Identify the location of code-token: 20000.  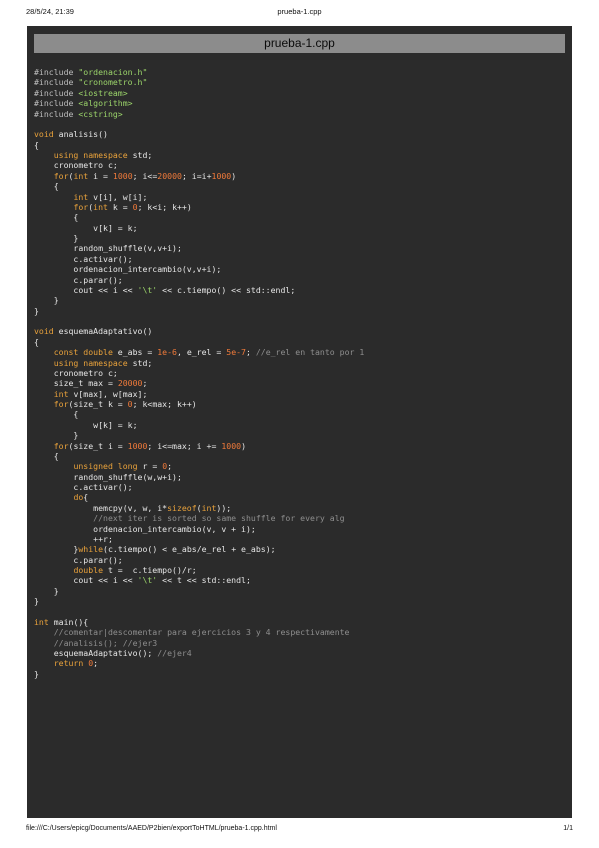
(169, 175).